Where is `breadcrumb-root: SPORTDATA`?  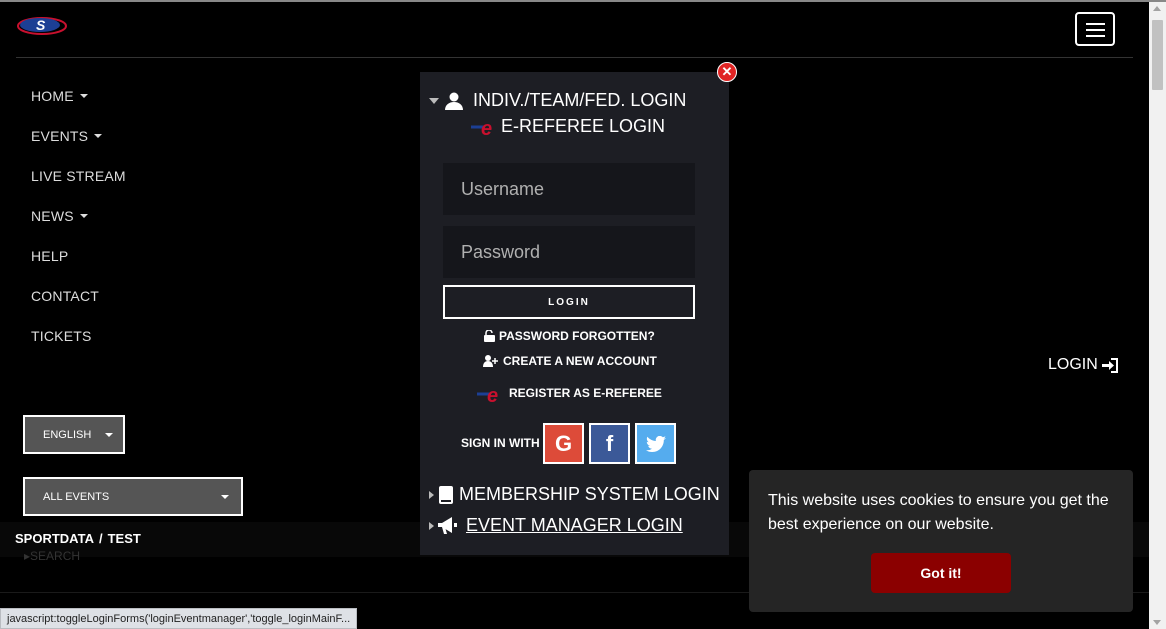
breadcrumb-root: SPORTDATA is located at coordinates (54, 538).